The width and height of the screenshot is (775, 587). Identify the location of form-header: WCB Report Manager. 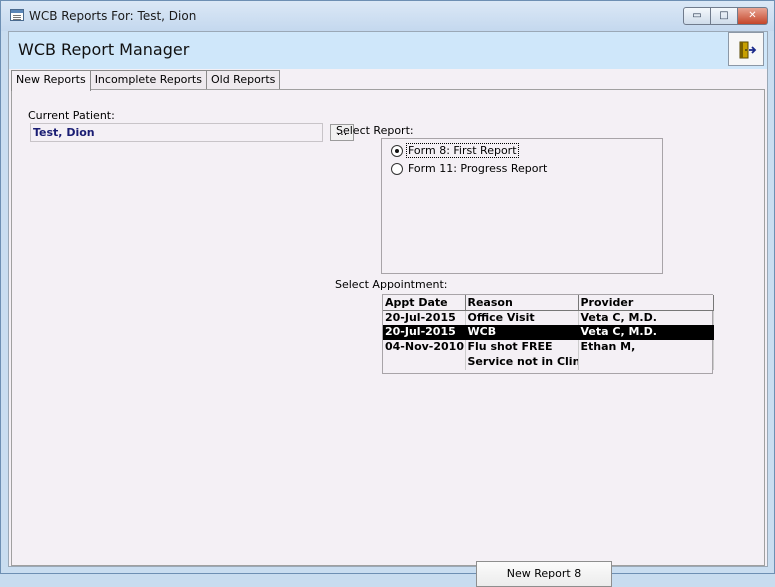
(388, 50).